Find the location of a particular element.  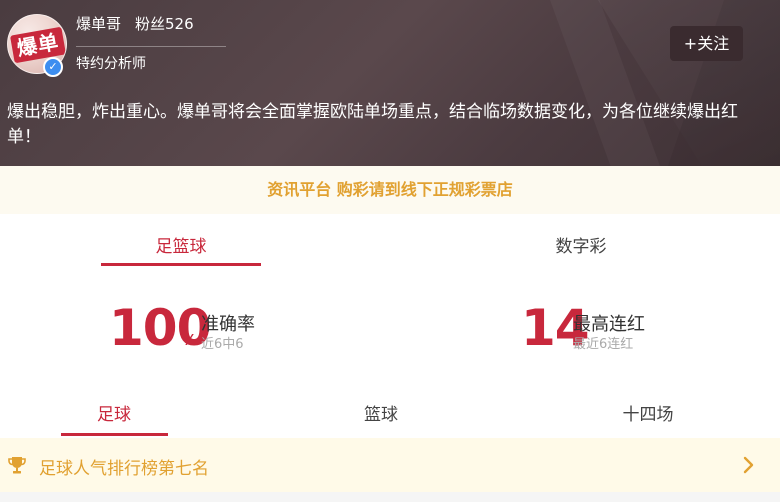

user-name: 爆单哥 is located at coordinates (99, 24).